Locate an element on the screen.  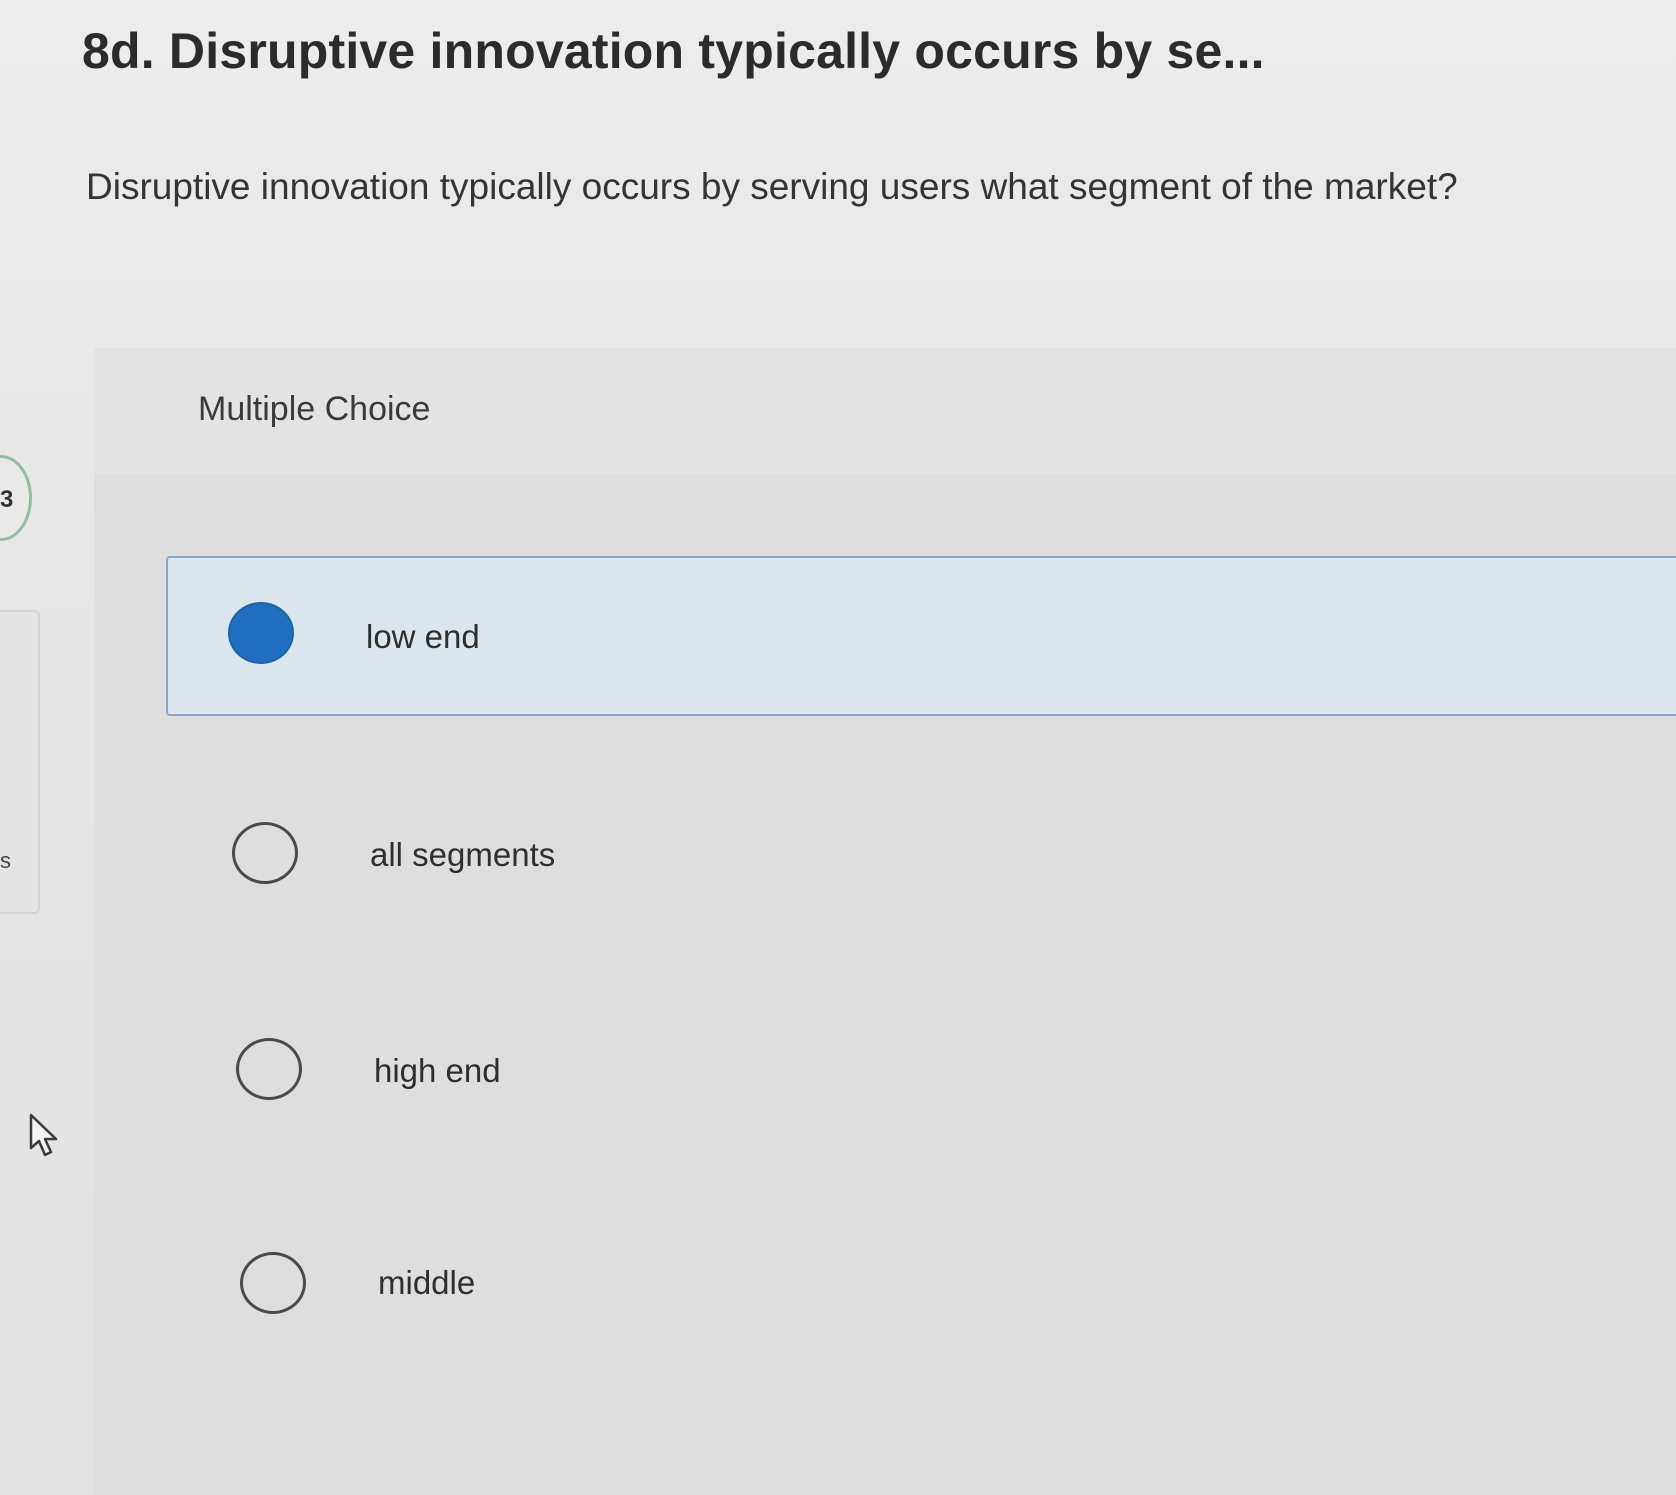
option-high-end: high end is located at coordinates (921, 1042).